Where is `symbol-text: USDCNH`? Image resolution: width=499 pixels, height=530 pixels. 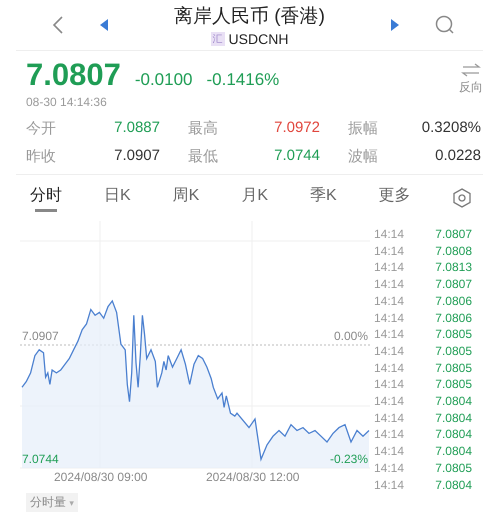
symbol-text: USDCNH is located at coordinates (258, 39).